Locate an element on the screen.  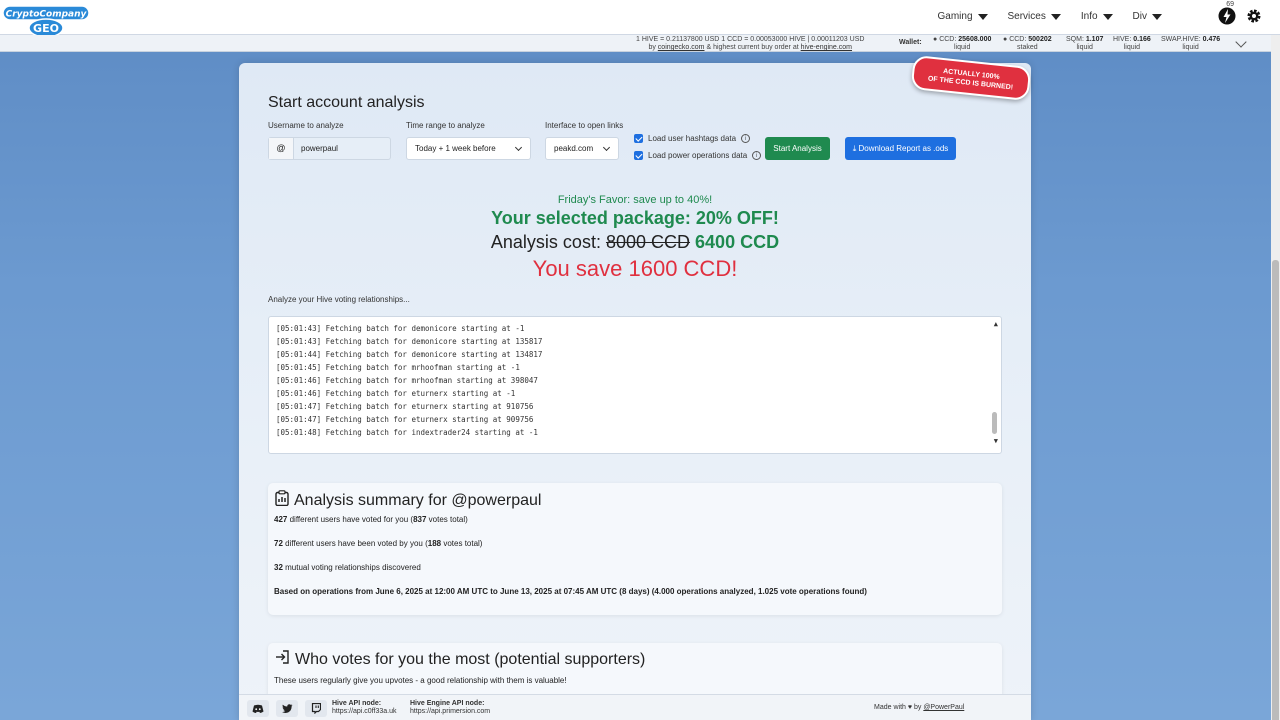
summary-title-text: Analysis summary for @powerpaul is located at coordinates (418, 500).